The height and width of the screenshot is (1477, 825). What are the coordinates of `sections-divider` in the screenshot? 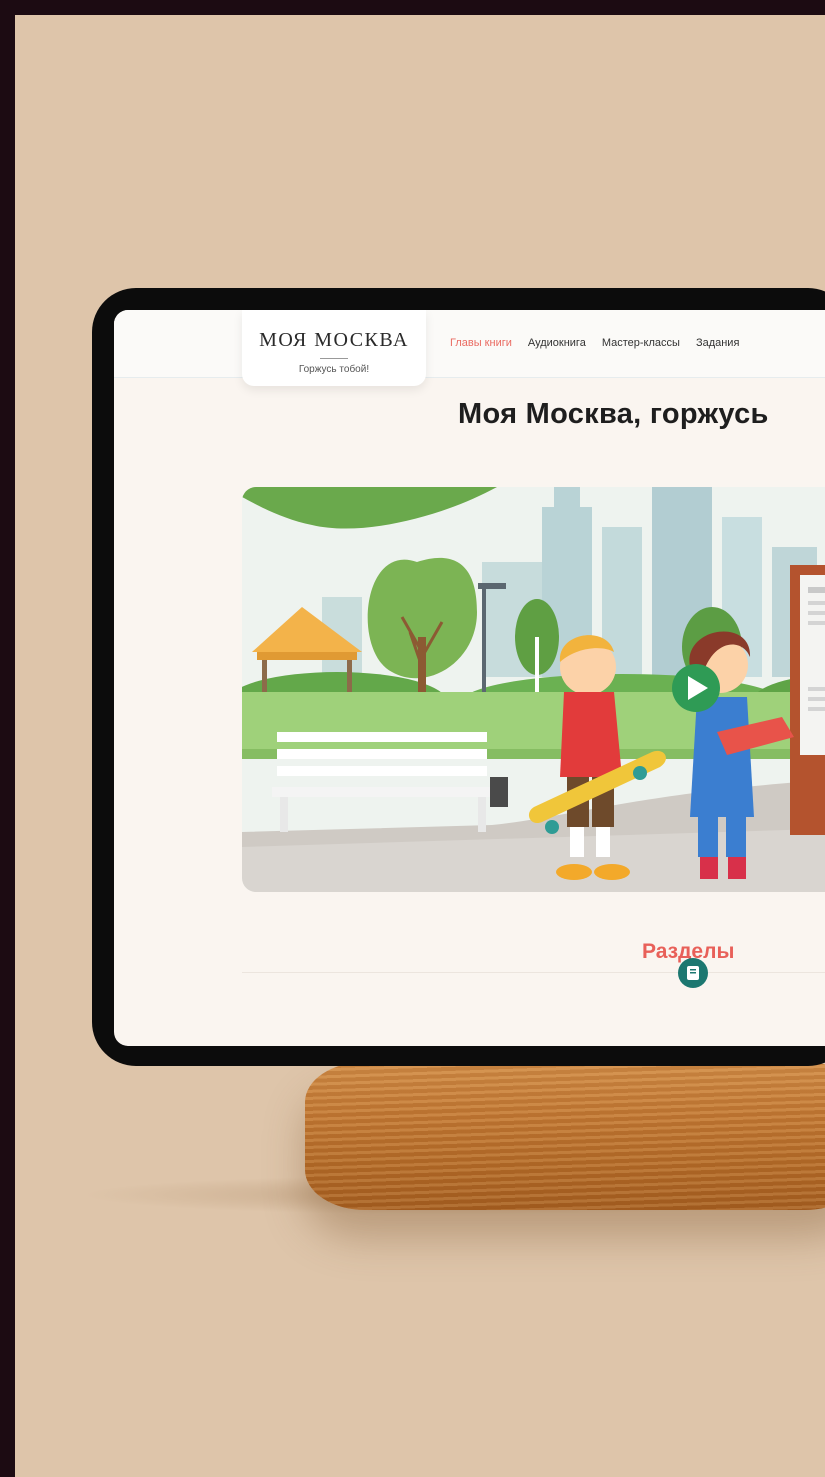 It's located at (533, 972).